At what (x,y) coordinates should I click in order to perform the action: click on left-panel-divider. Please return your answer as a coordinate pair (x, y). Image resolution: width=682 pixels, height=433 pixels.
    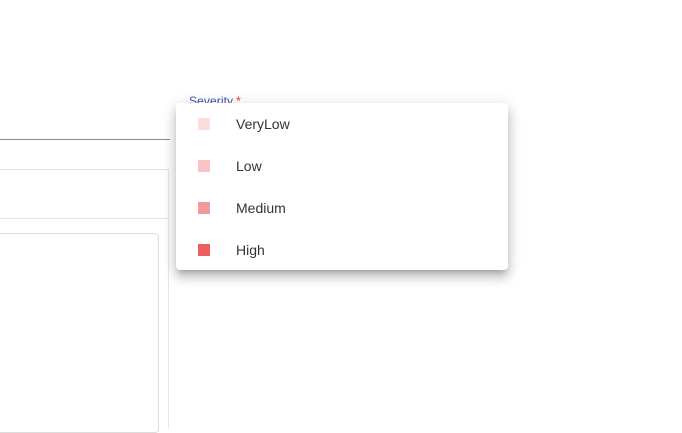
    Looking at the image, I should click on (84, 218).